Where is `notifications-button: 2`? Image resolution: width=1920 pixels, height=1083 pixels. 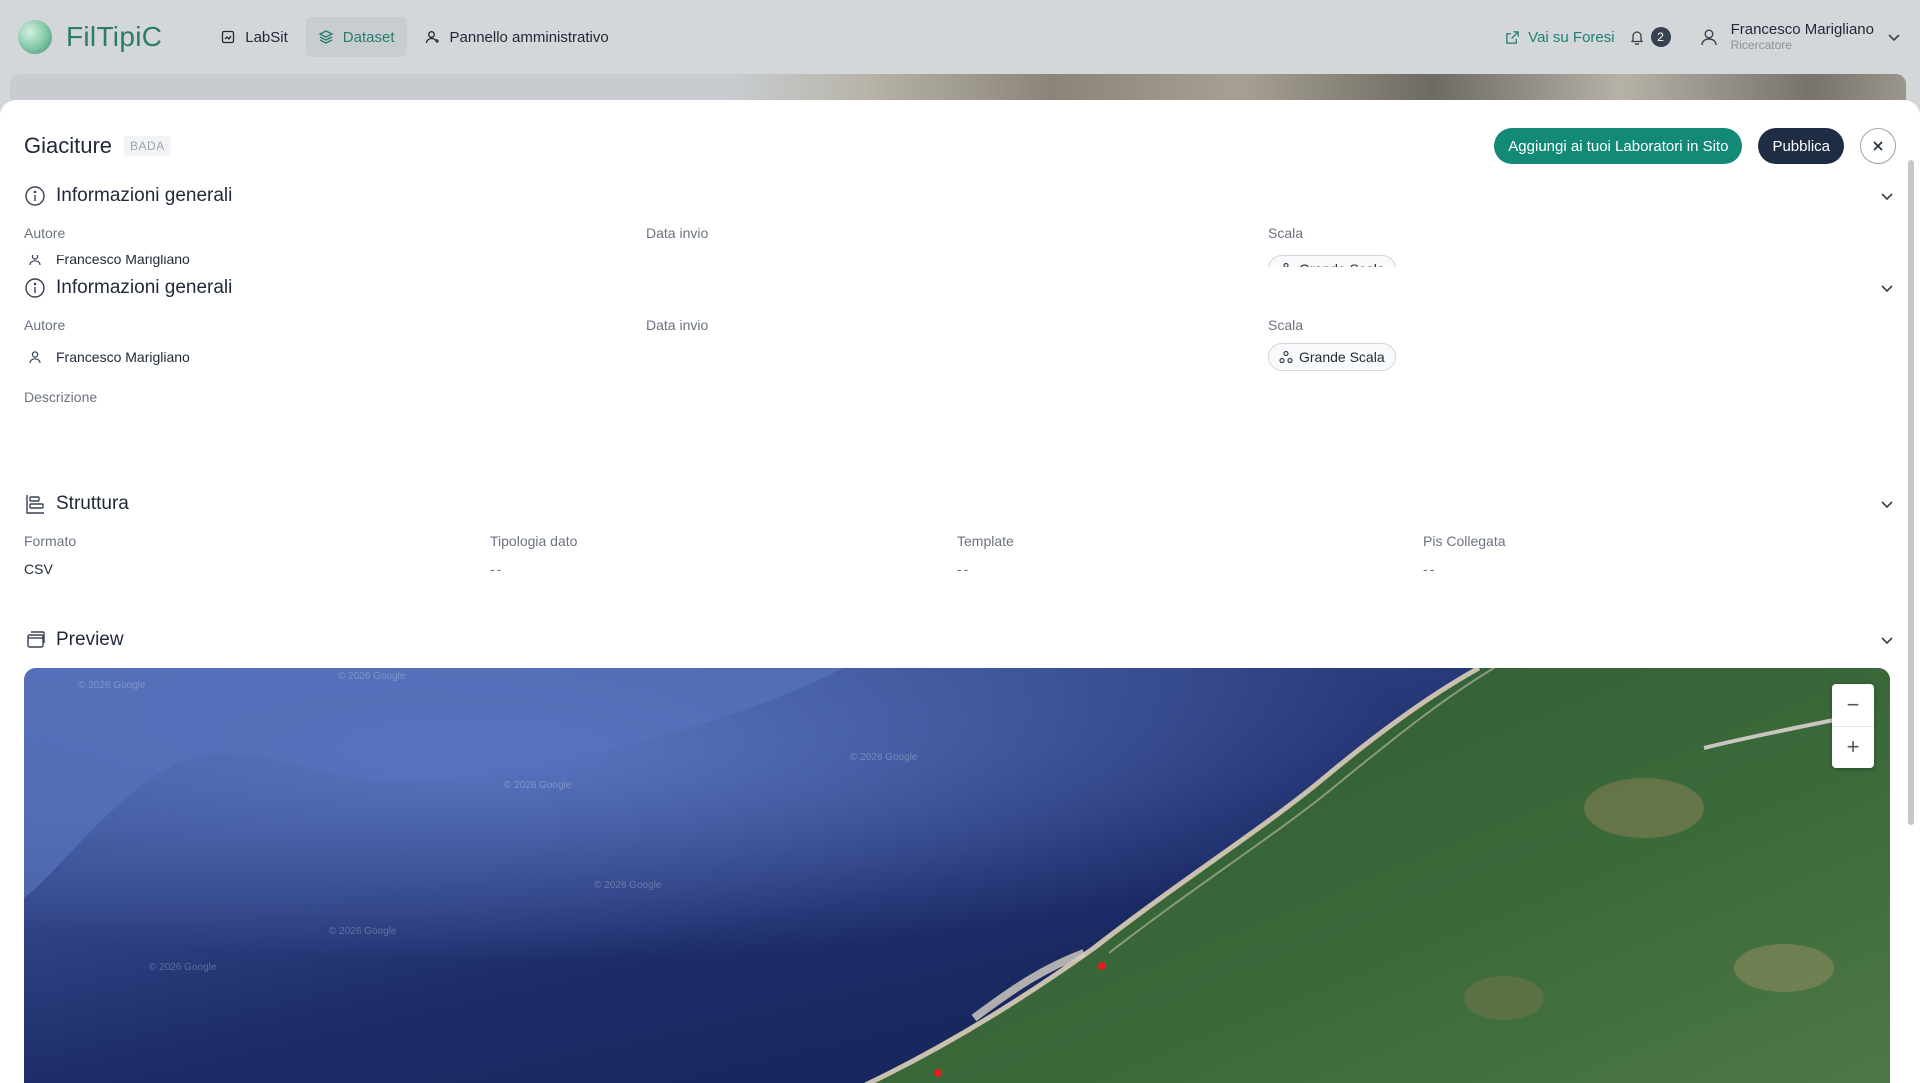 notifications-button: 2 is located at coordinates (1650, 37).